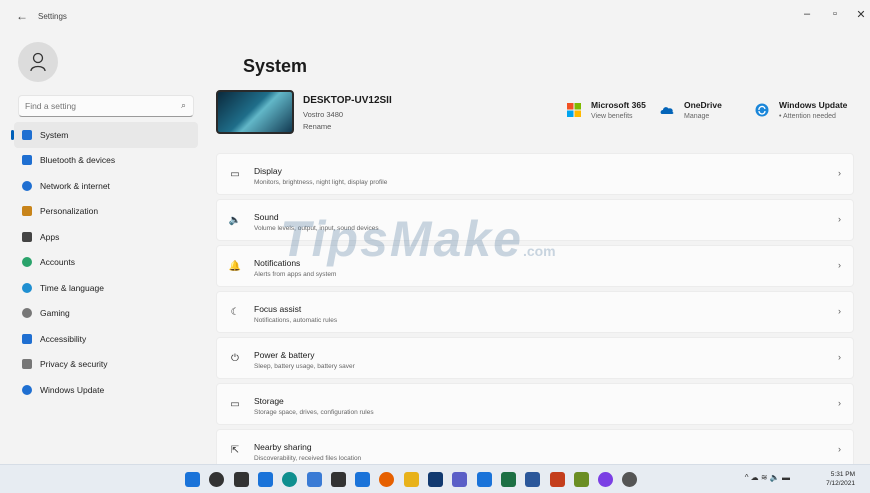 The height and width of the screenshot is (493, 870). Describe the element at coordinates (192, 479) in the screenshot. I see `windows-start-icon` at that location.